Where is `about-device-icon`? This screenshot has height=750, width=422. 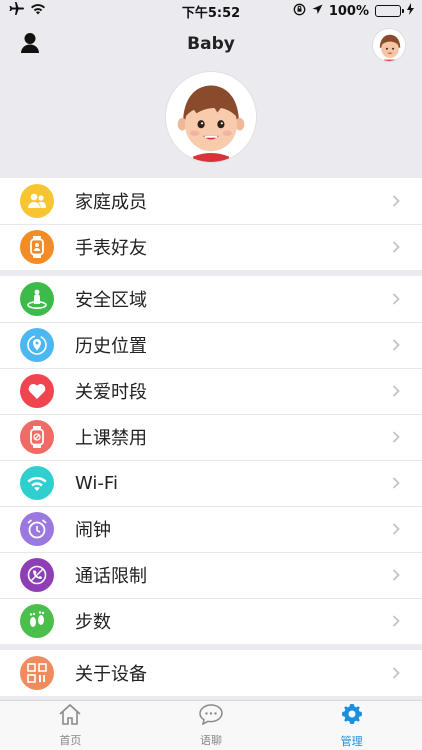
about-device-icon is located at coordinates (37, 673).